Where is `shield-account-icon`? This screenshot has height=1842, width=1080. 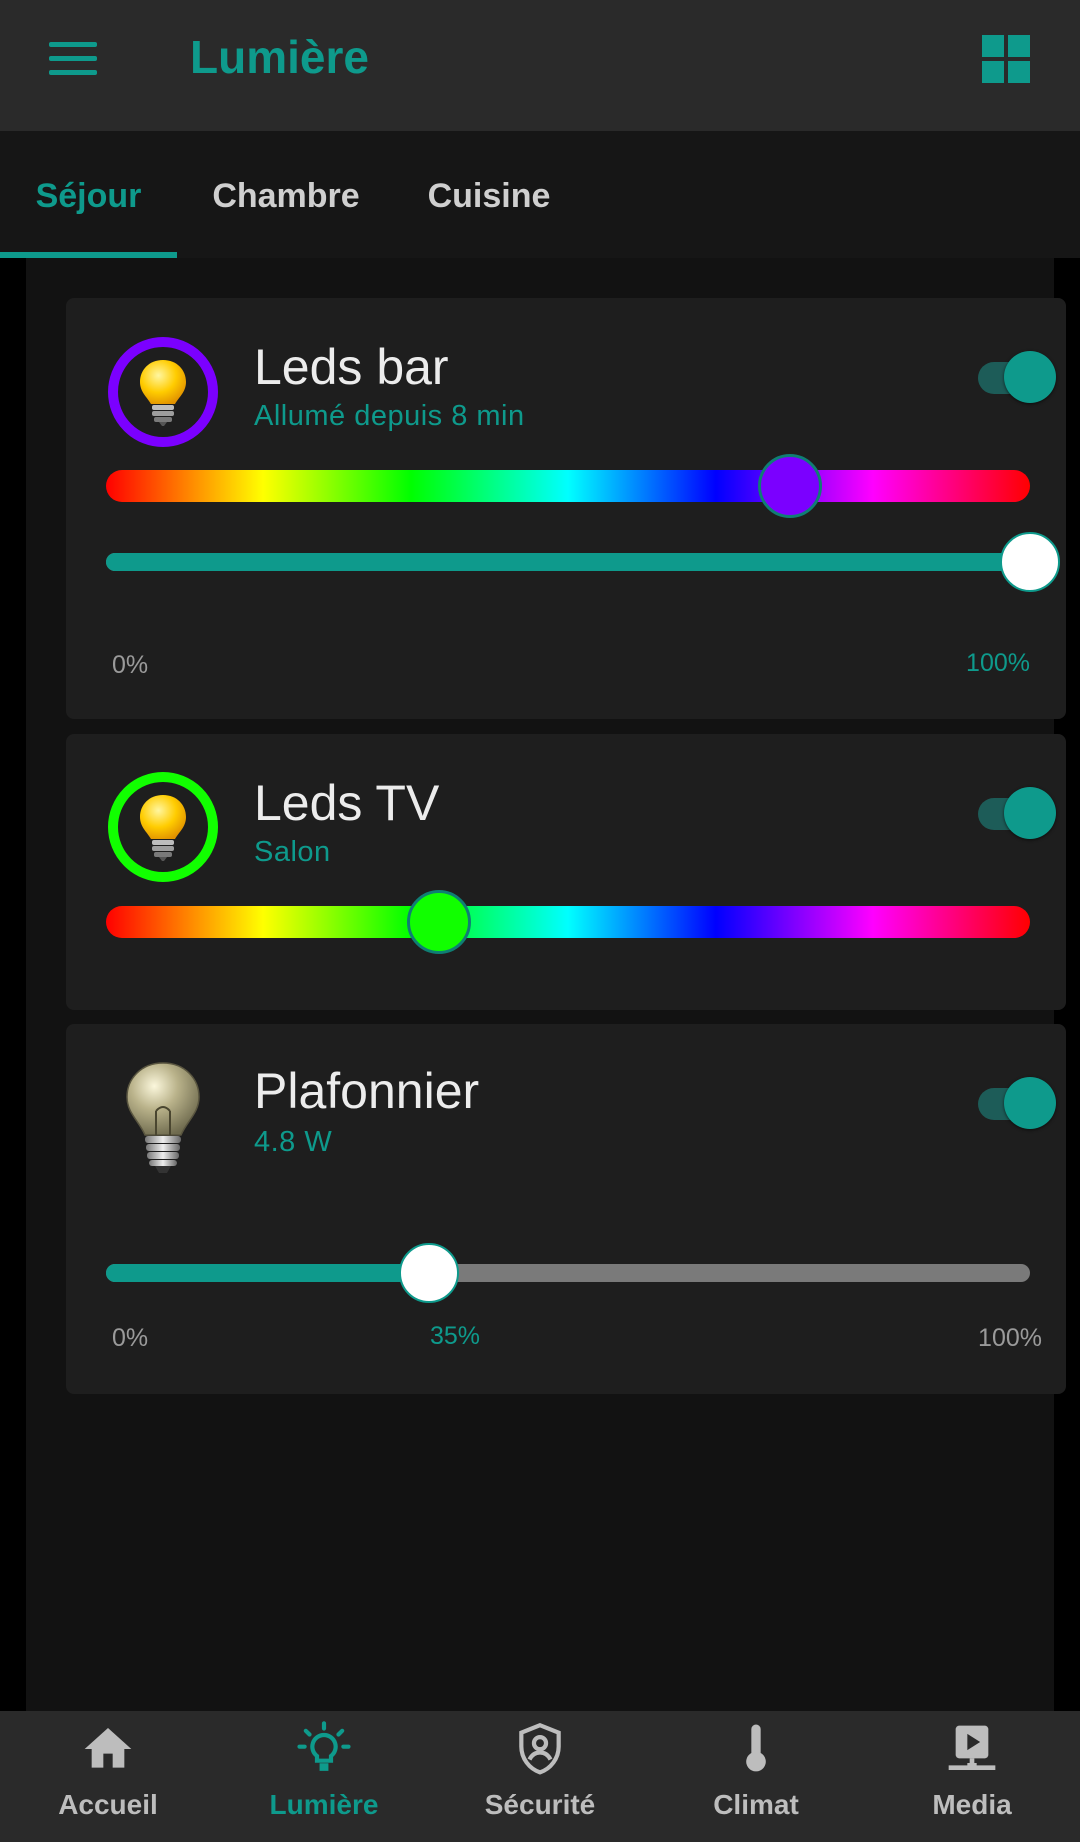 shield-account-icon is located at coordinates (540, 1748).